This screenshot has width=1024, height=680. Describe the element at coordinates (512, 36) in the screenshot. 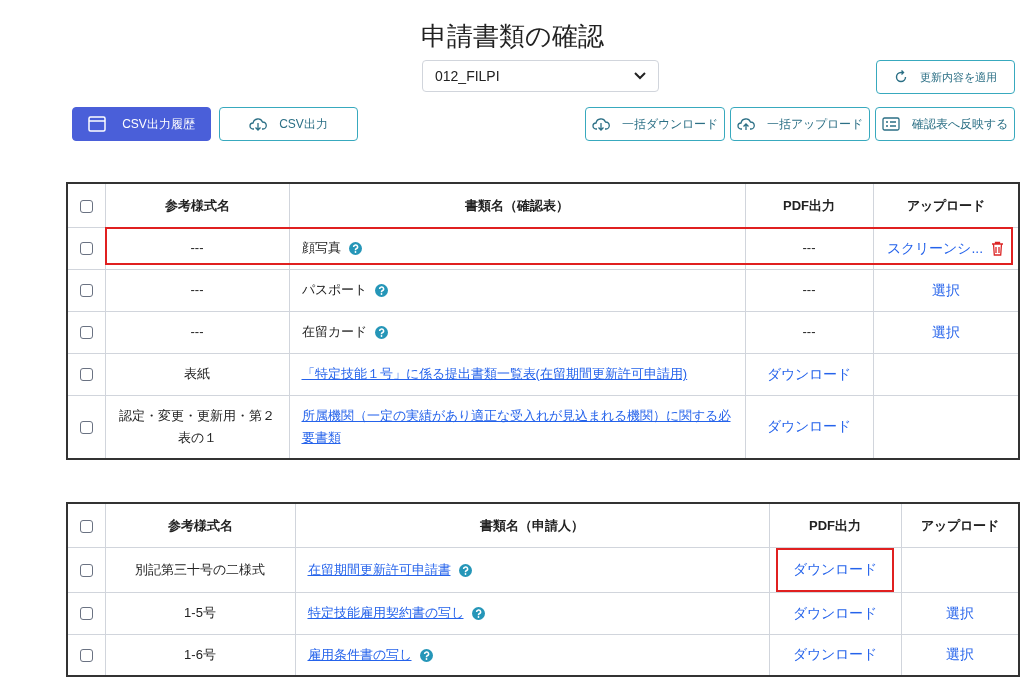

I see `page-title: 申請書類の確認` at that location.